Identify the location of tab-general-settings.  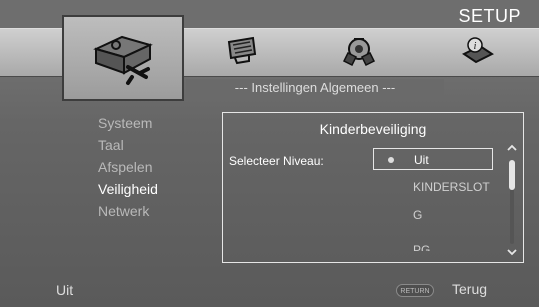
(123, 58).